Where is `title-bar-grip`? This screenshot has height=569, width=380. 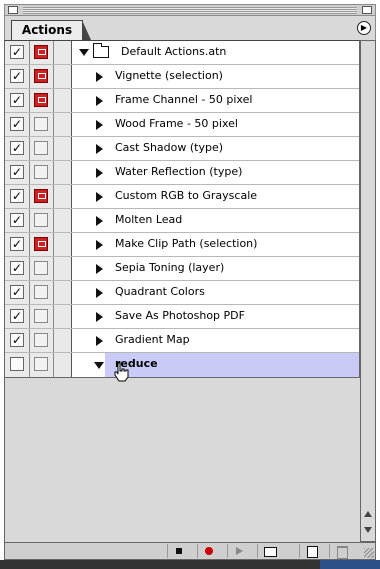 title-bar-grip is located at coordinates (190, 10).